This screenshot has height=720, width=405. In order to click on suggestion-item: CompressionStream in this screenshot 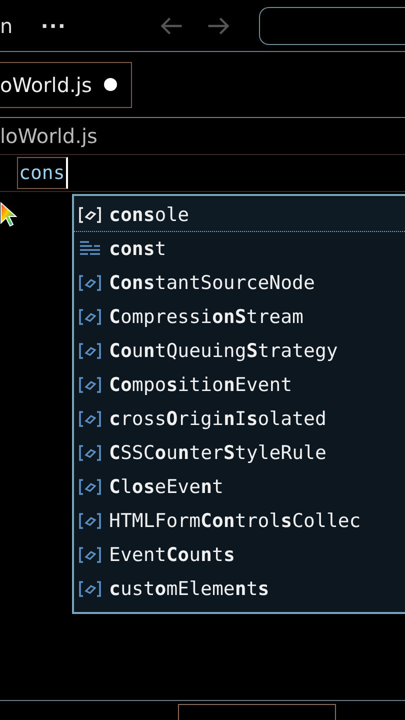, I will do `click(239, 317)`.